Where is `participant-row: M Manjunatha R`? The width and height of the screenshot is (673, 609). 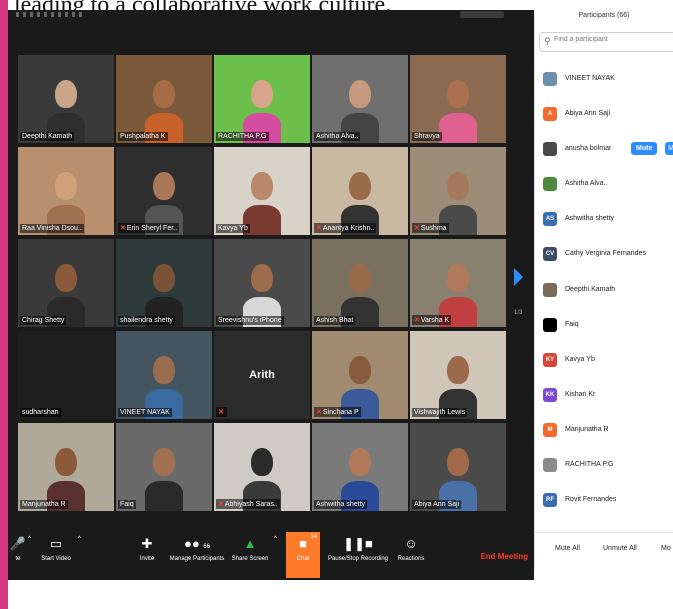 participant-row: M Manjunatha R is located at coordinates (607, 434).